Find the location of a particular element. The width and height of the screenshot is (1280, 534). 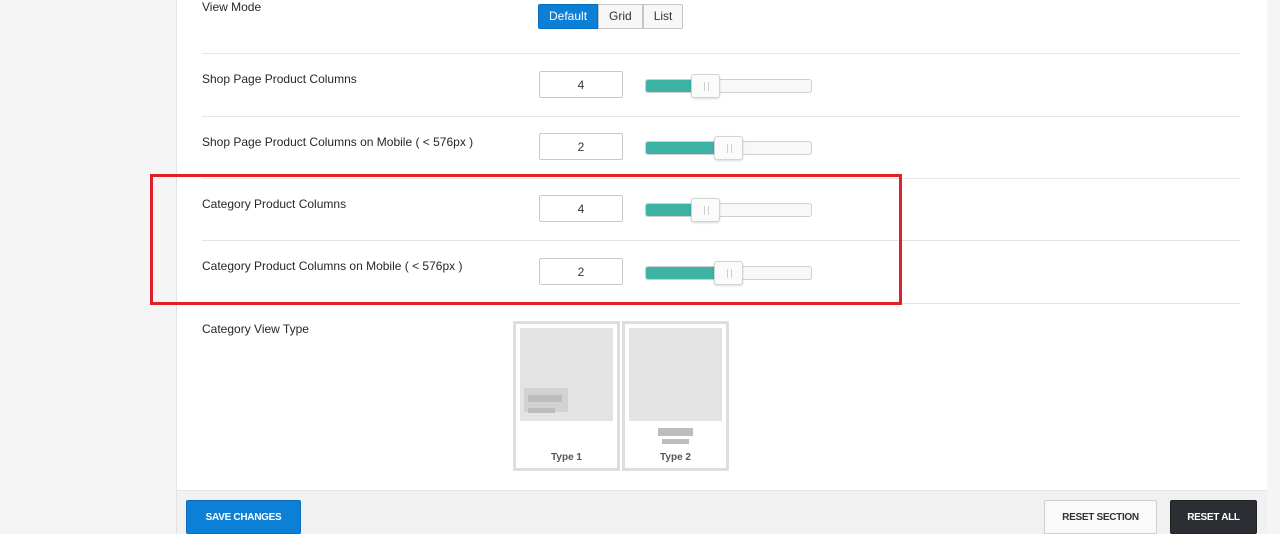

options-footer: SAVE CHANGES RESET SECTION RESET ALL is located at coordinates (722, 512).